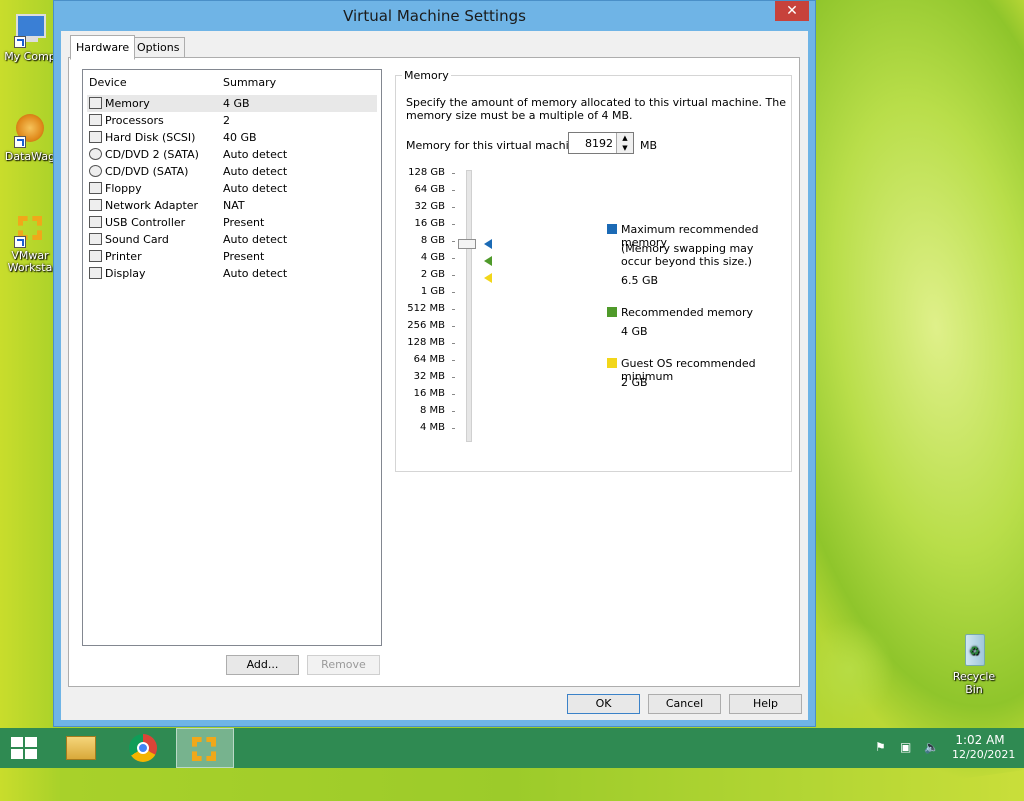  I want to click on usb-icon, so click(95, 222).